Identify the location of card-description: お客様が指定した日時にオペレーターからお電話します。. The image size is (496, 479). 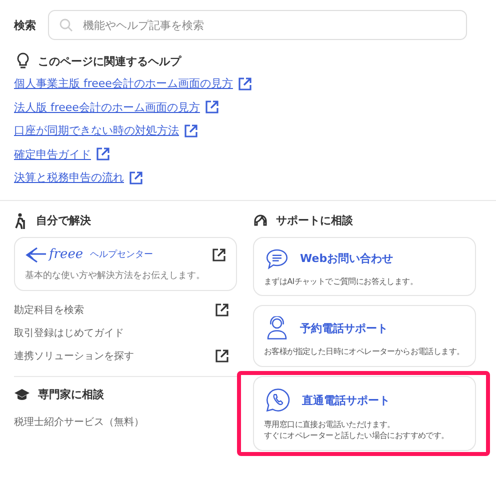
(364, 352).